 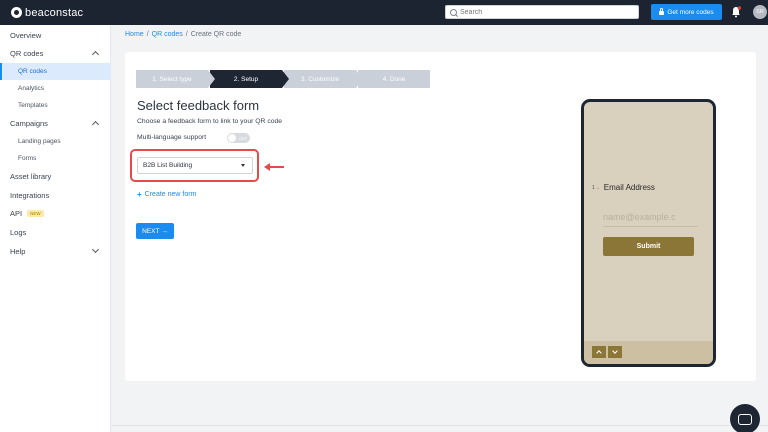 I want to click on new-badge: NEW, so click(x=35, y=213).